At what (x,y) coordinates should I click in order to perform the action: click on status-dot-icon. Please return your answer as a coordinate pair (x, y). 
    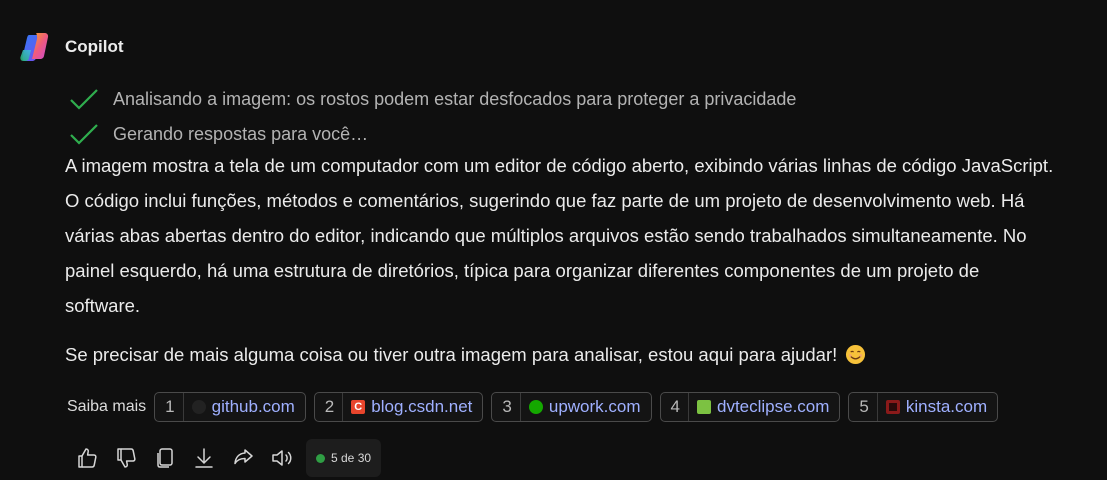
    Looking at the image, I should click on (320, 458).